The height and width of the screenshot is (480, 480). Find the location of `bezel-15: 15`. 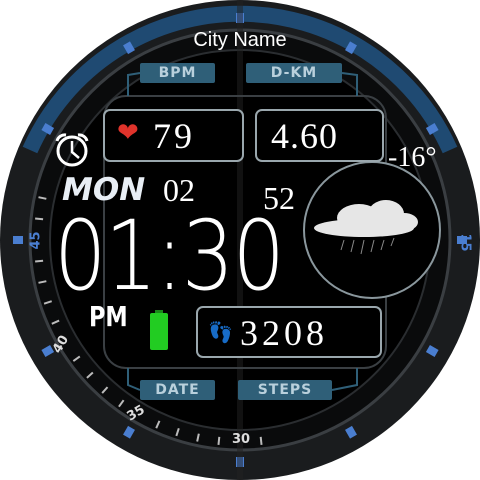

bezel-15: 15 is located at coordinates (465, 242).